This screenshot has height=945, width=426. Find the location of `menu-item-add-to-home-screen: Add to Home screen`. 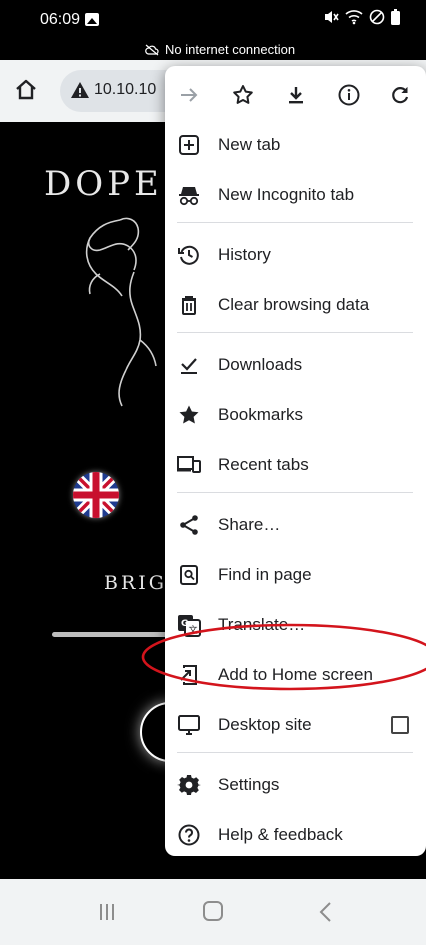

menu-item-add-to-home-screen: Add to Home screen is located at coordinates (295, 675).